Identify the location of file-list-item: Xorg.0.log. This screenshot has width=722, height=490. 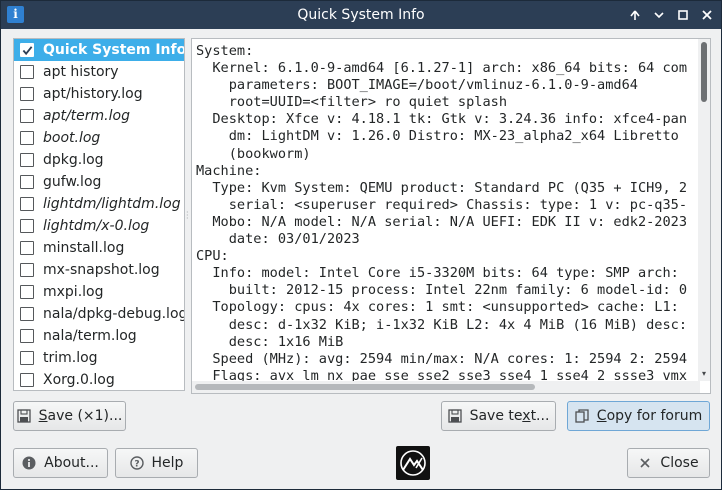
(99, 379).